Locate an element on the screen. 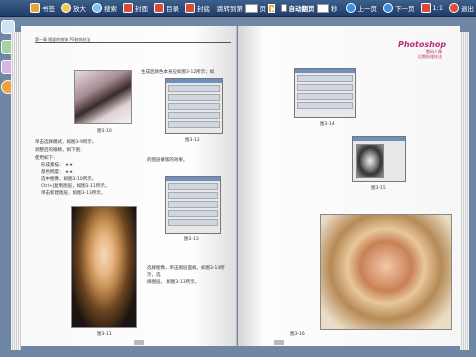 The height and width of the screenshot is (357, 476). next-page-button: 下一页 is located at coordinates (399, 8).